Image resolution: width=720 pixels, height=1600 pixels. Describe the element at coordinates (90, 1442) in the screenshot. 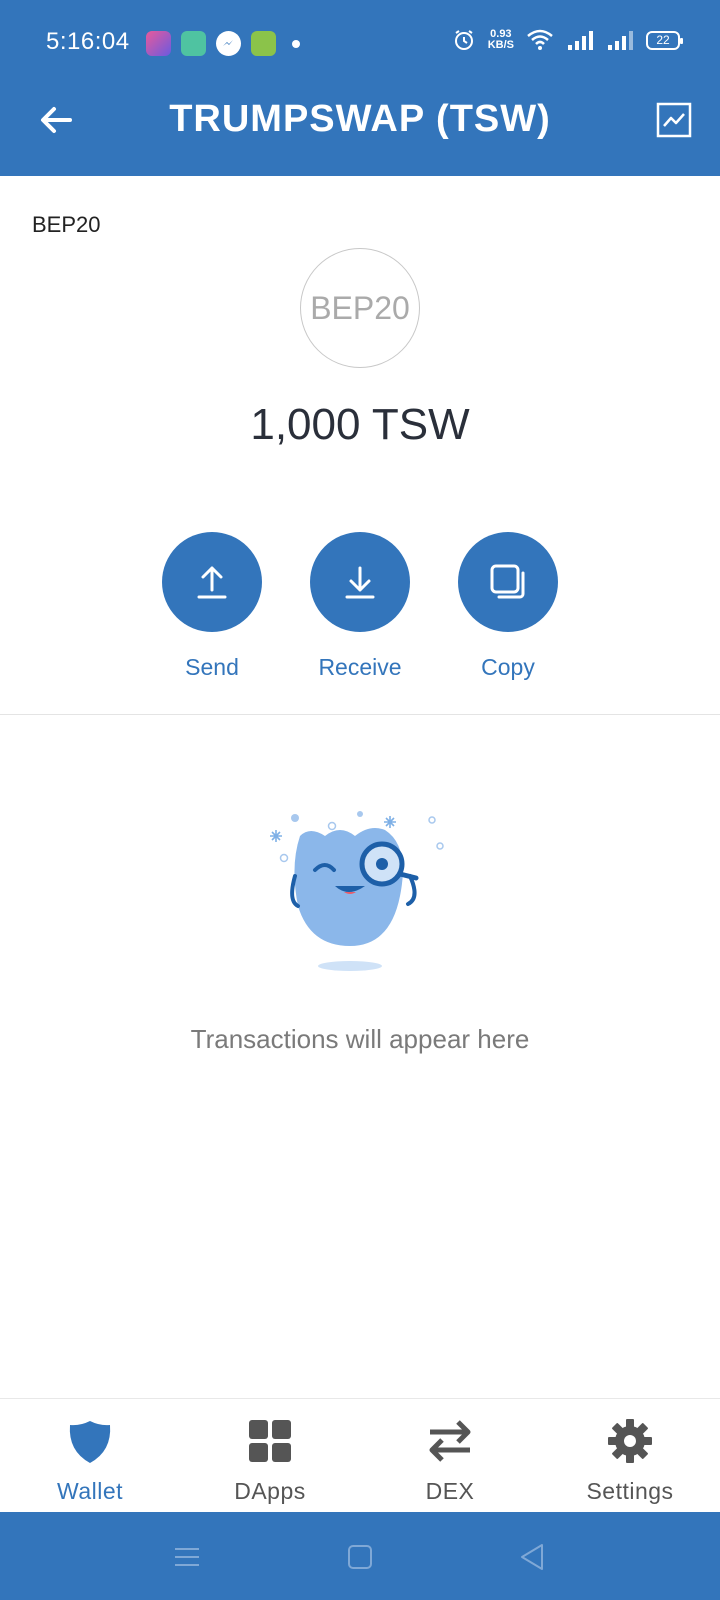

I see `shield-icon` at that location.